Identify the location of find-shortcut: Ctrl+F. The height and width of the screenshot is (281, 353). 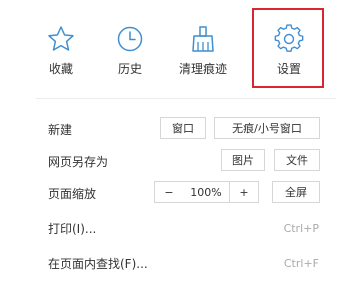
(301, 263).